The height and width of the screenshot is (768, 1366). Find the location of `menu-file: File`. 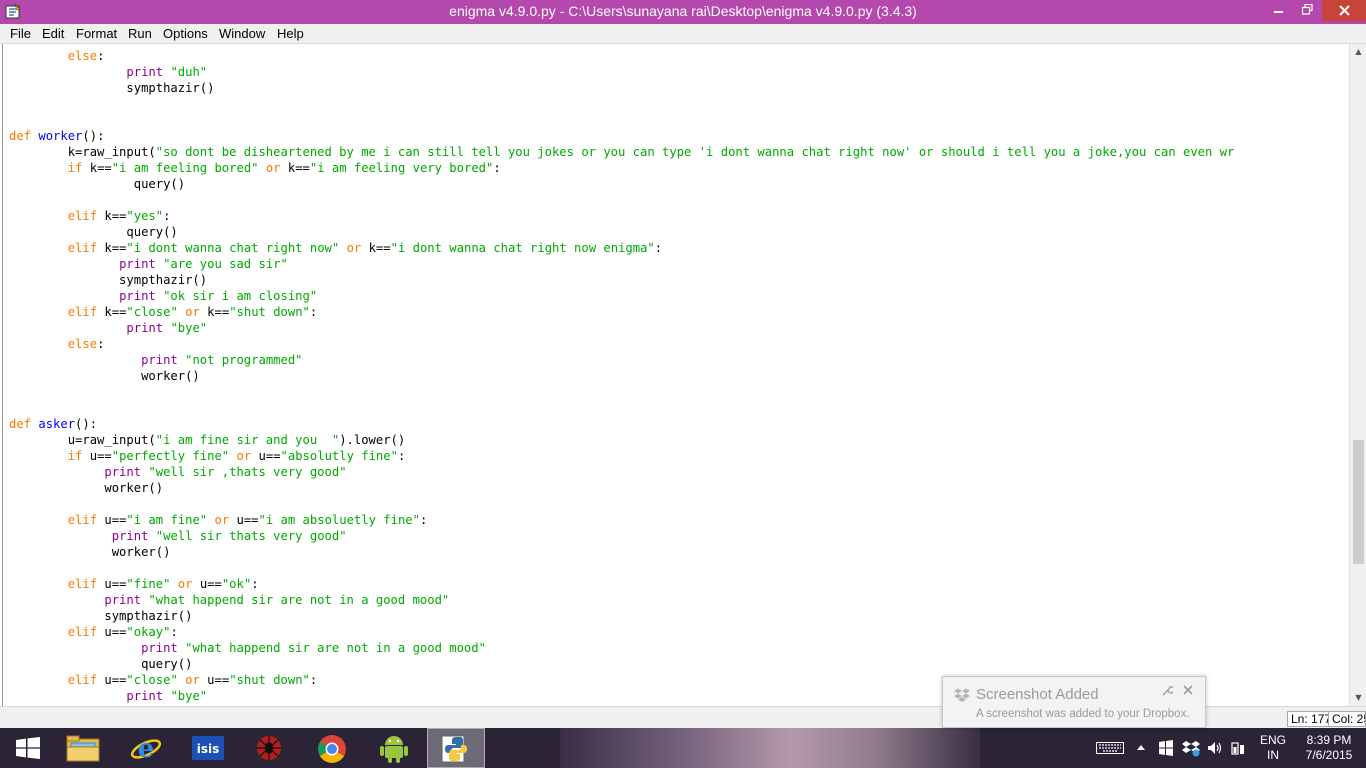

menu-file: File is located at coordinates (20, 33).